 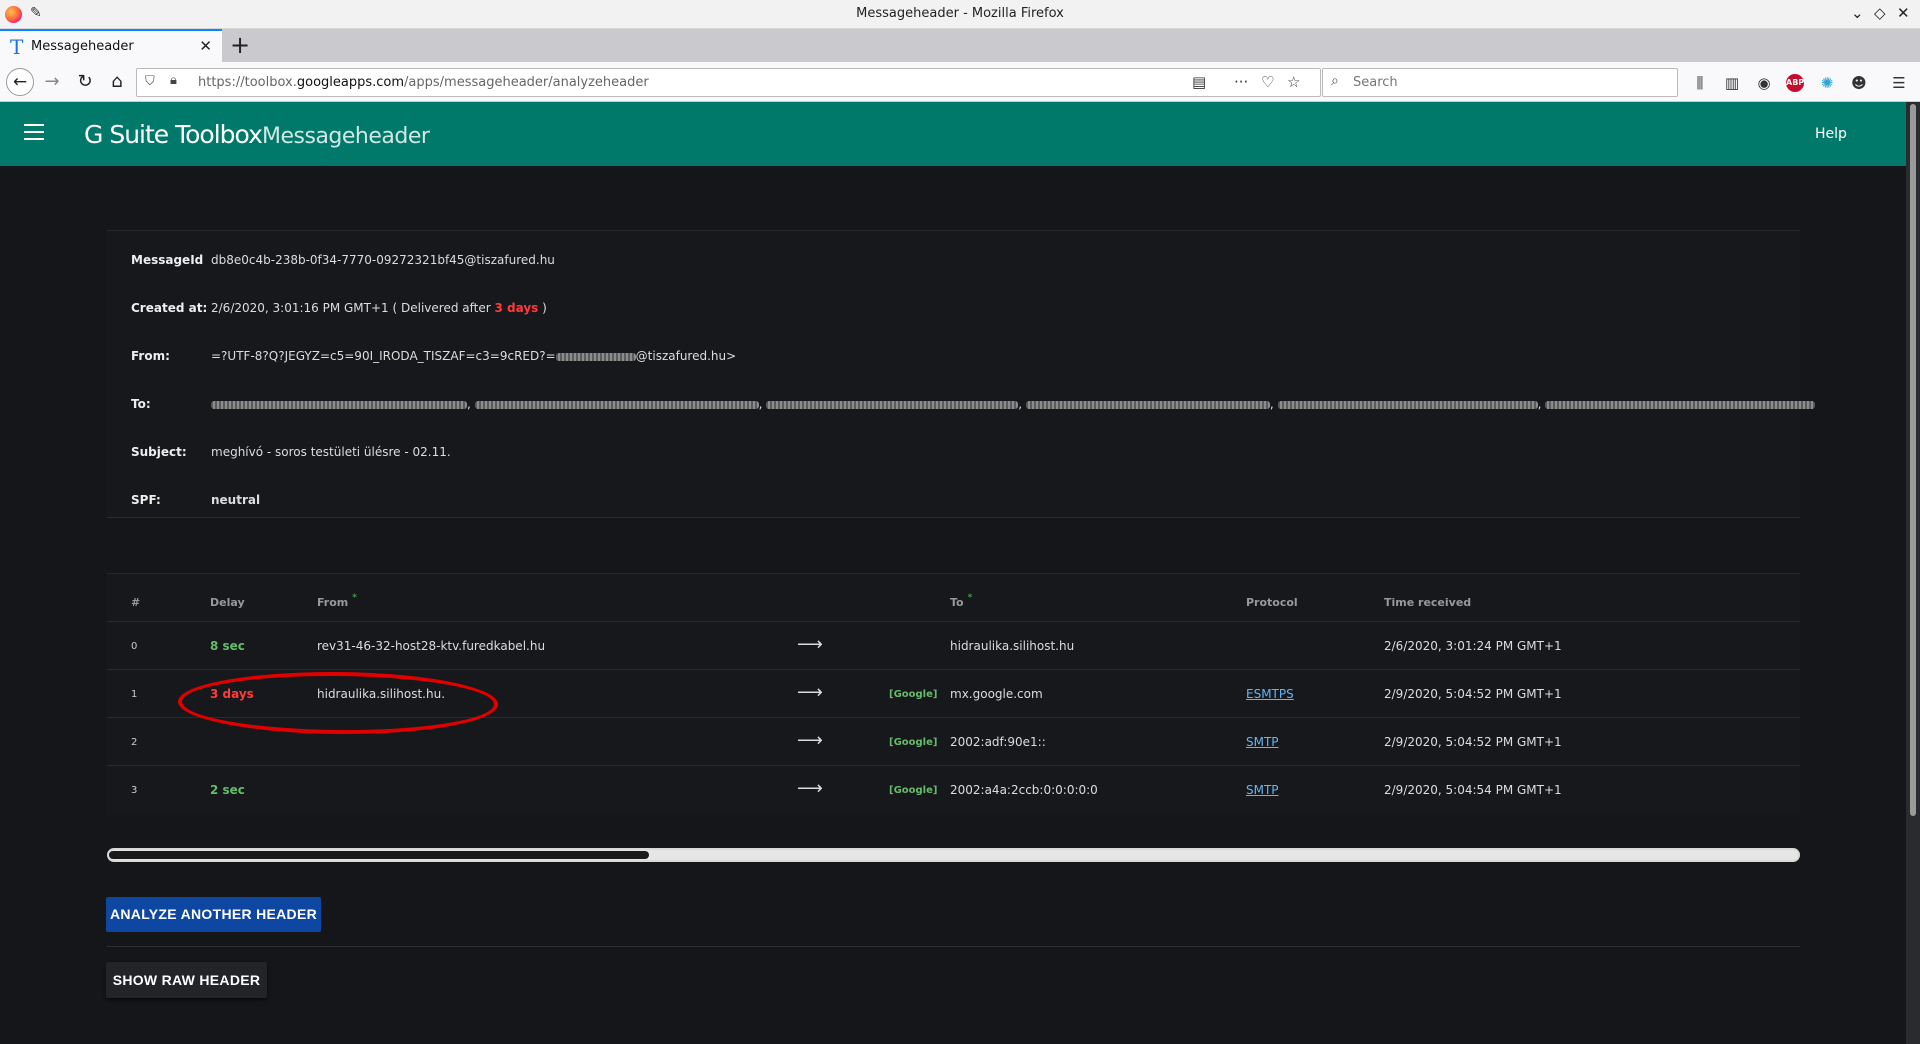 What do you see at coordinates (136, 602) in the screenshot?
I see `column-header-index: #` at bounding box center [136, 602].